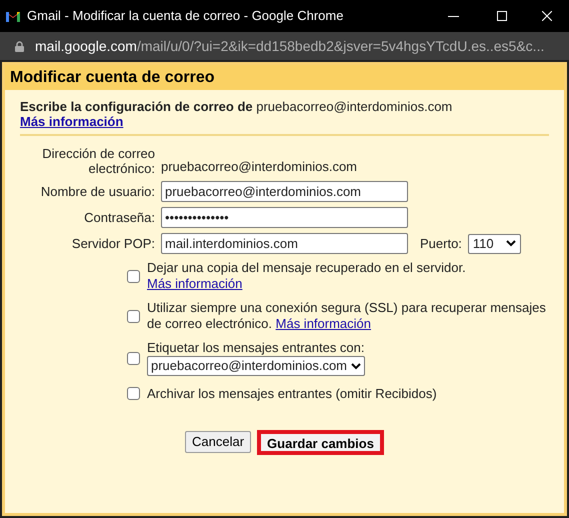 The width and height of the screenshot is (569, 518). I want to click on maximize-icon, so click(502, 16).